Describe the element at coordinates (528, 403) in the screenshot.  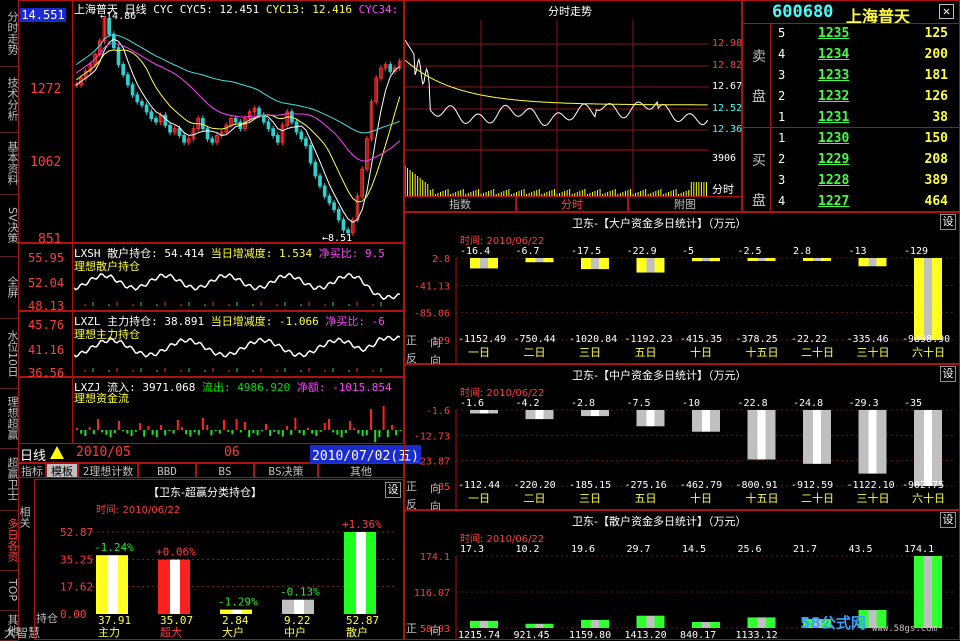
I see `mid-top-value: -4.2` at that location.